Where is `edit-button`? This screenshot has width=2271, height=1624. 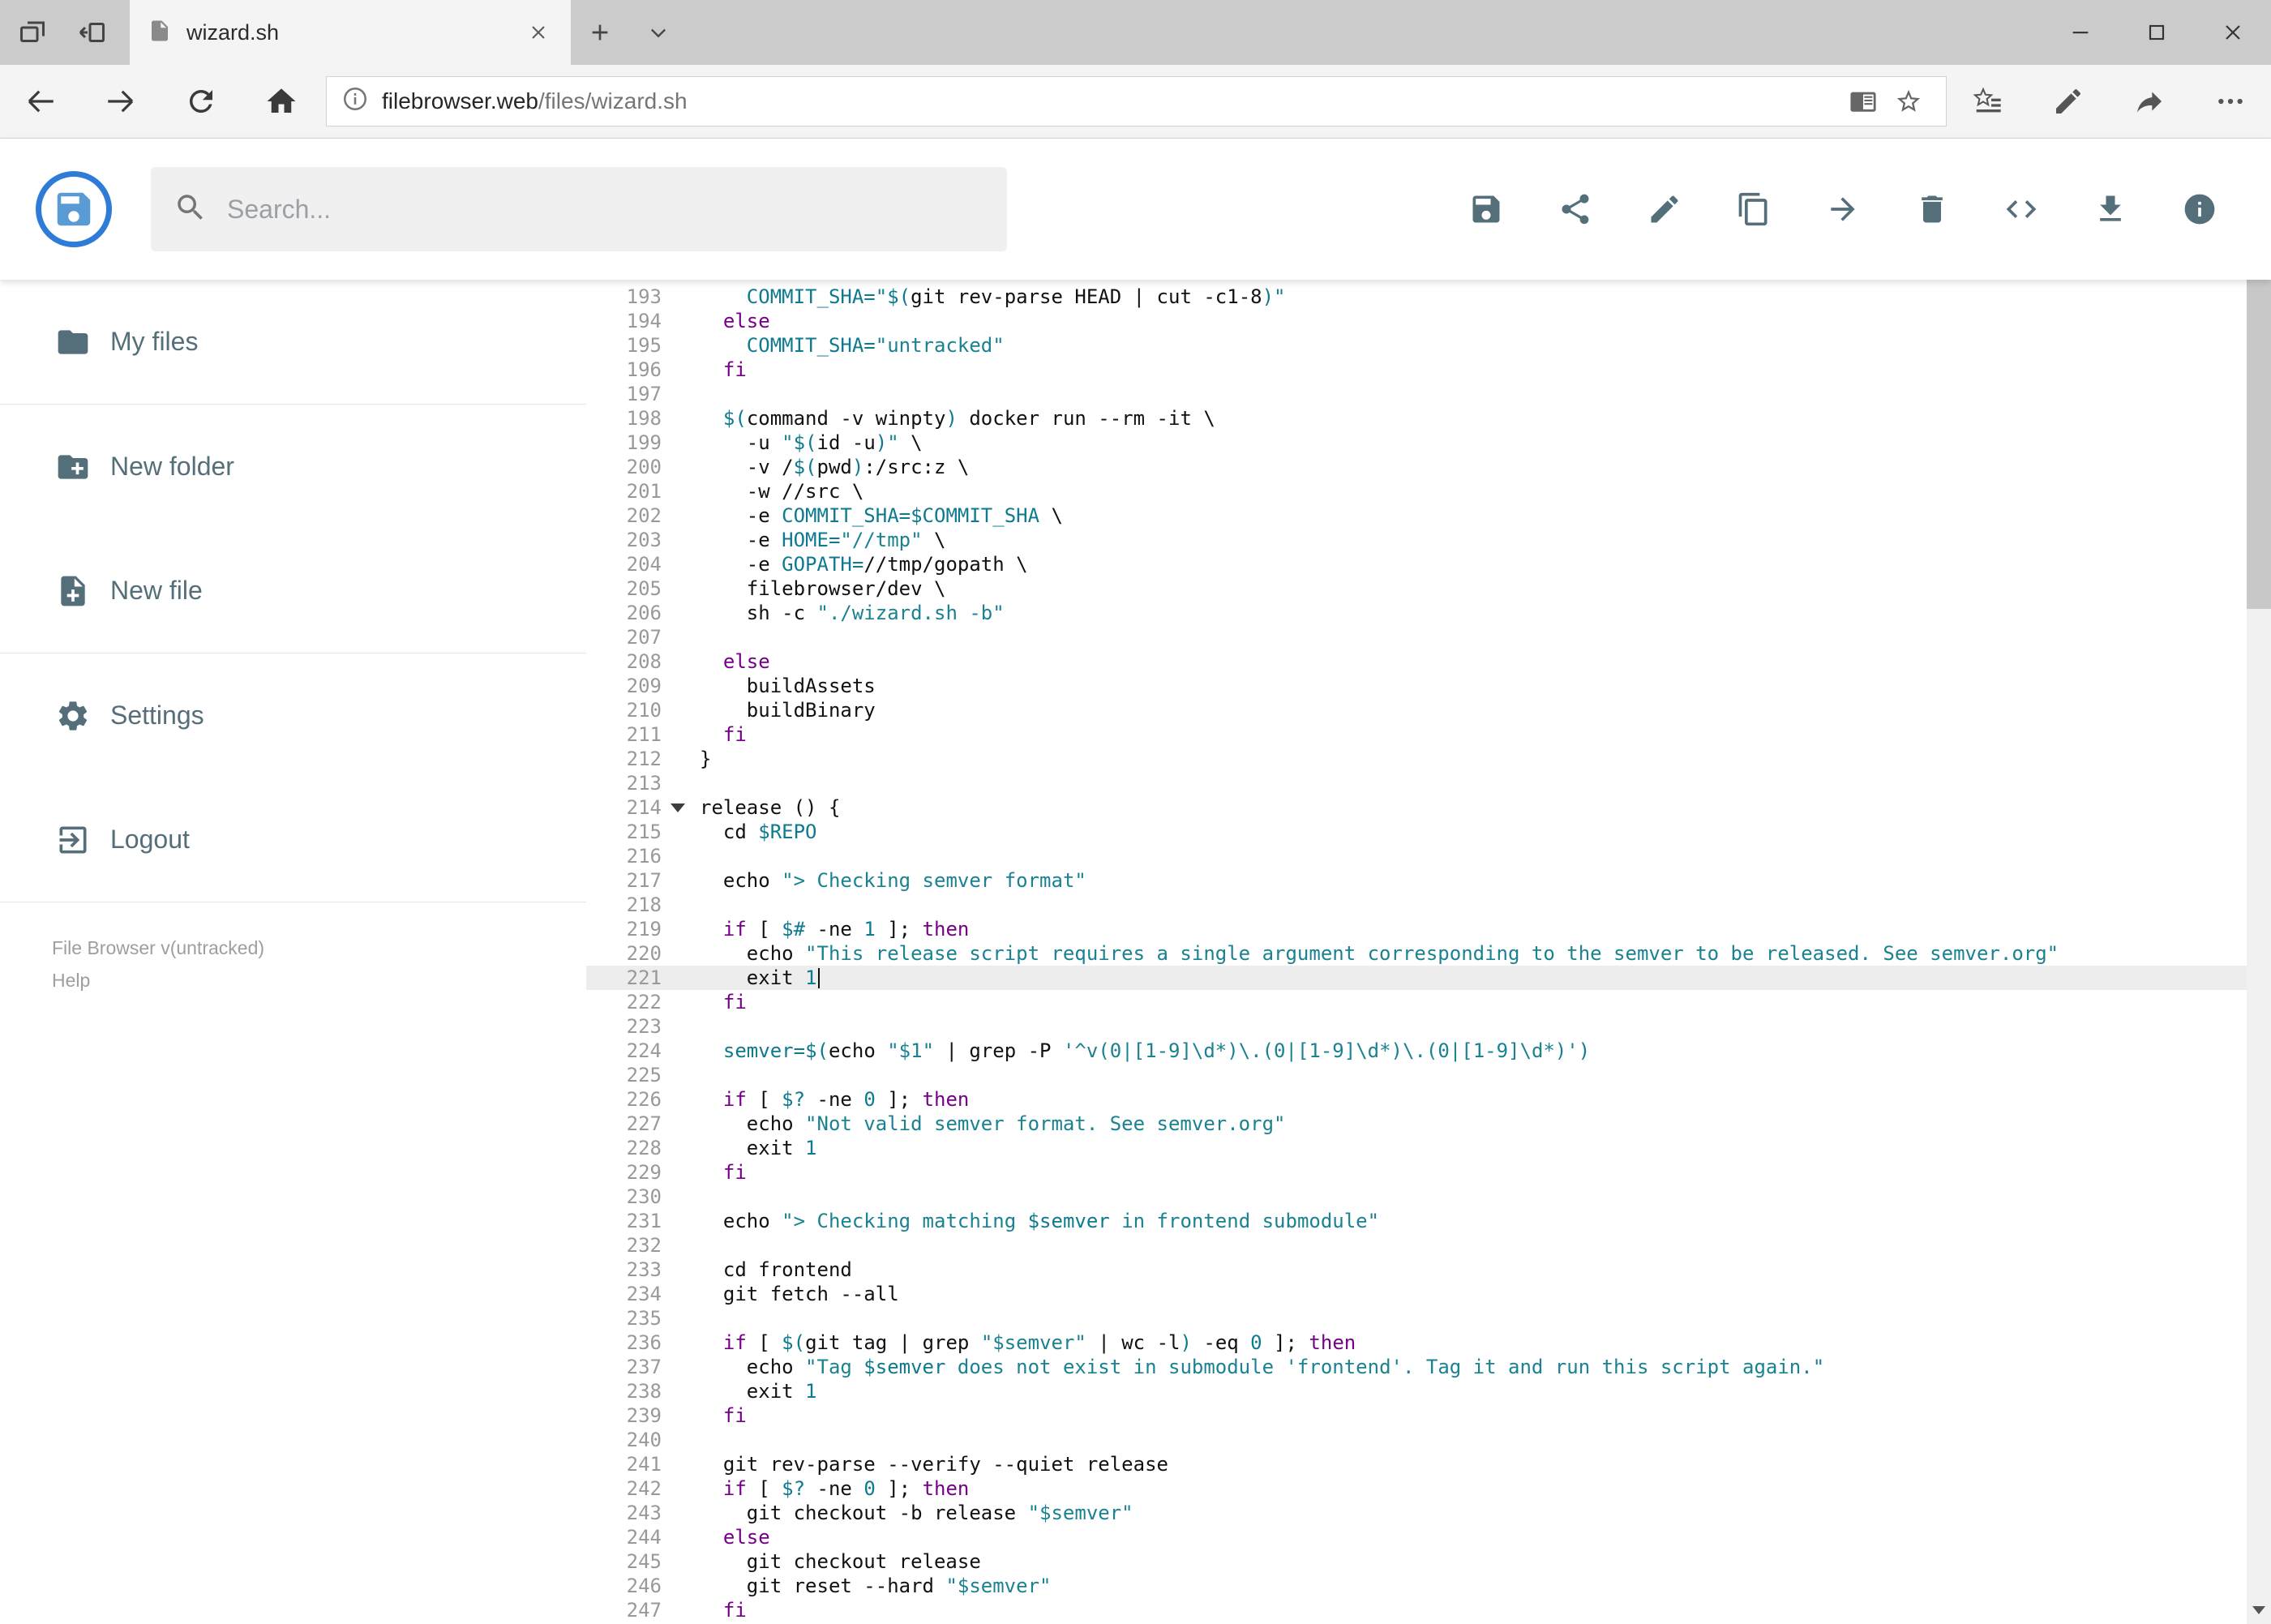
edit-button is located at coordinates (1664, 210).